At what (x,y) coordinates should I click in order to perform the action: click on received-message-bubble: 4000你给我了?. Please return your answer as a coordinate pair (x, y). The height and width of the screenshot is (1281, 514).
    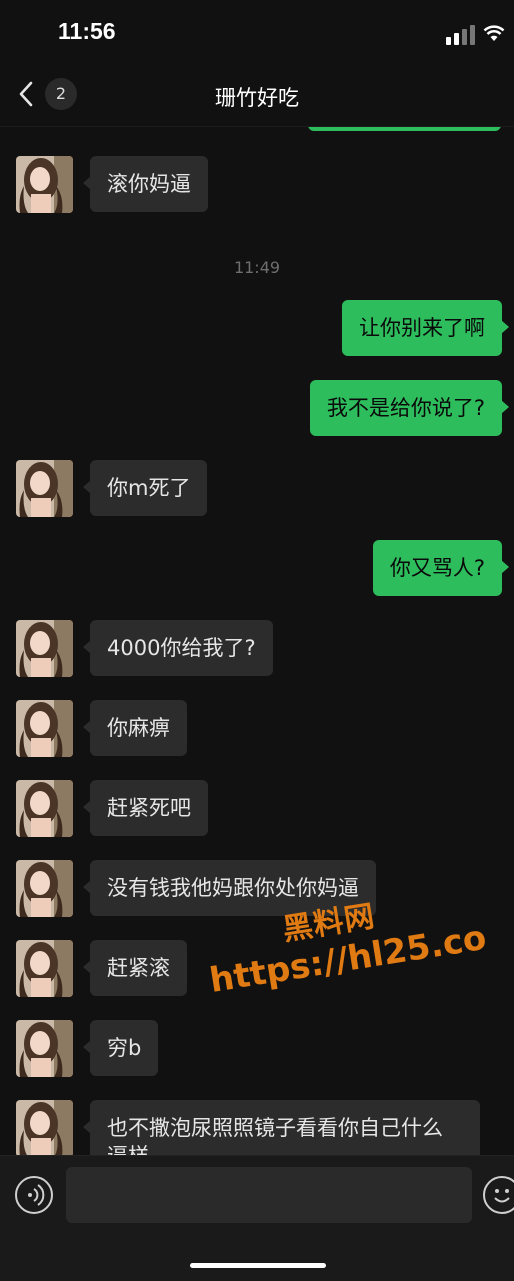
    Looking at the image, I should click on (178, 648).